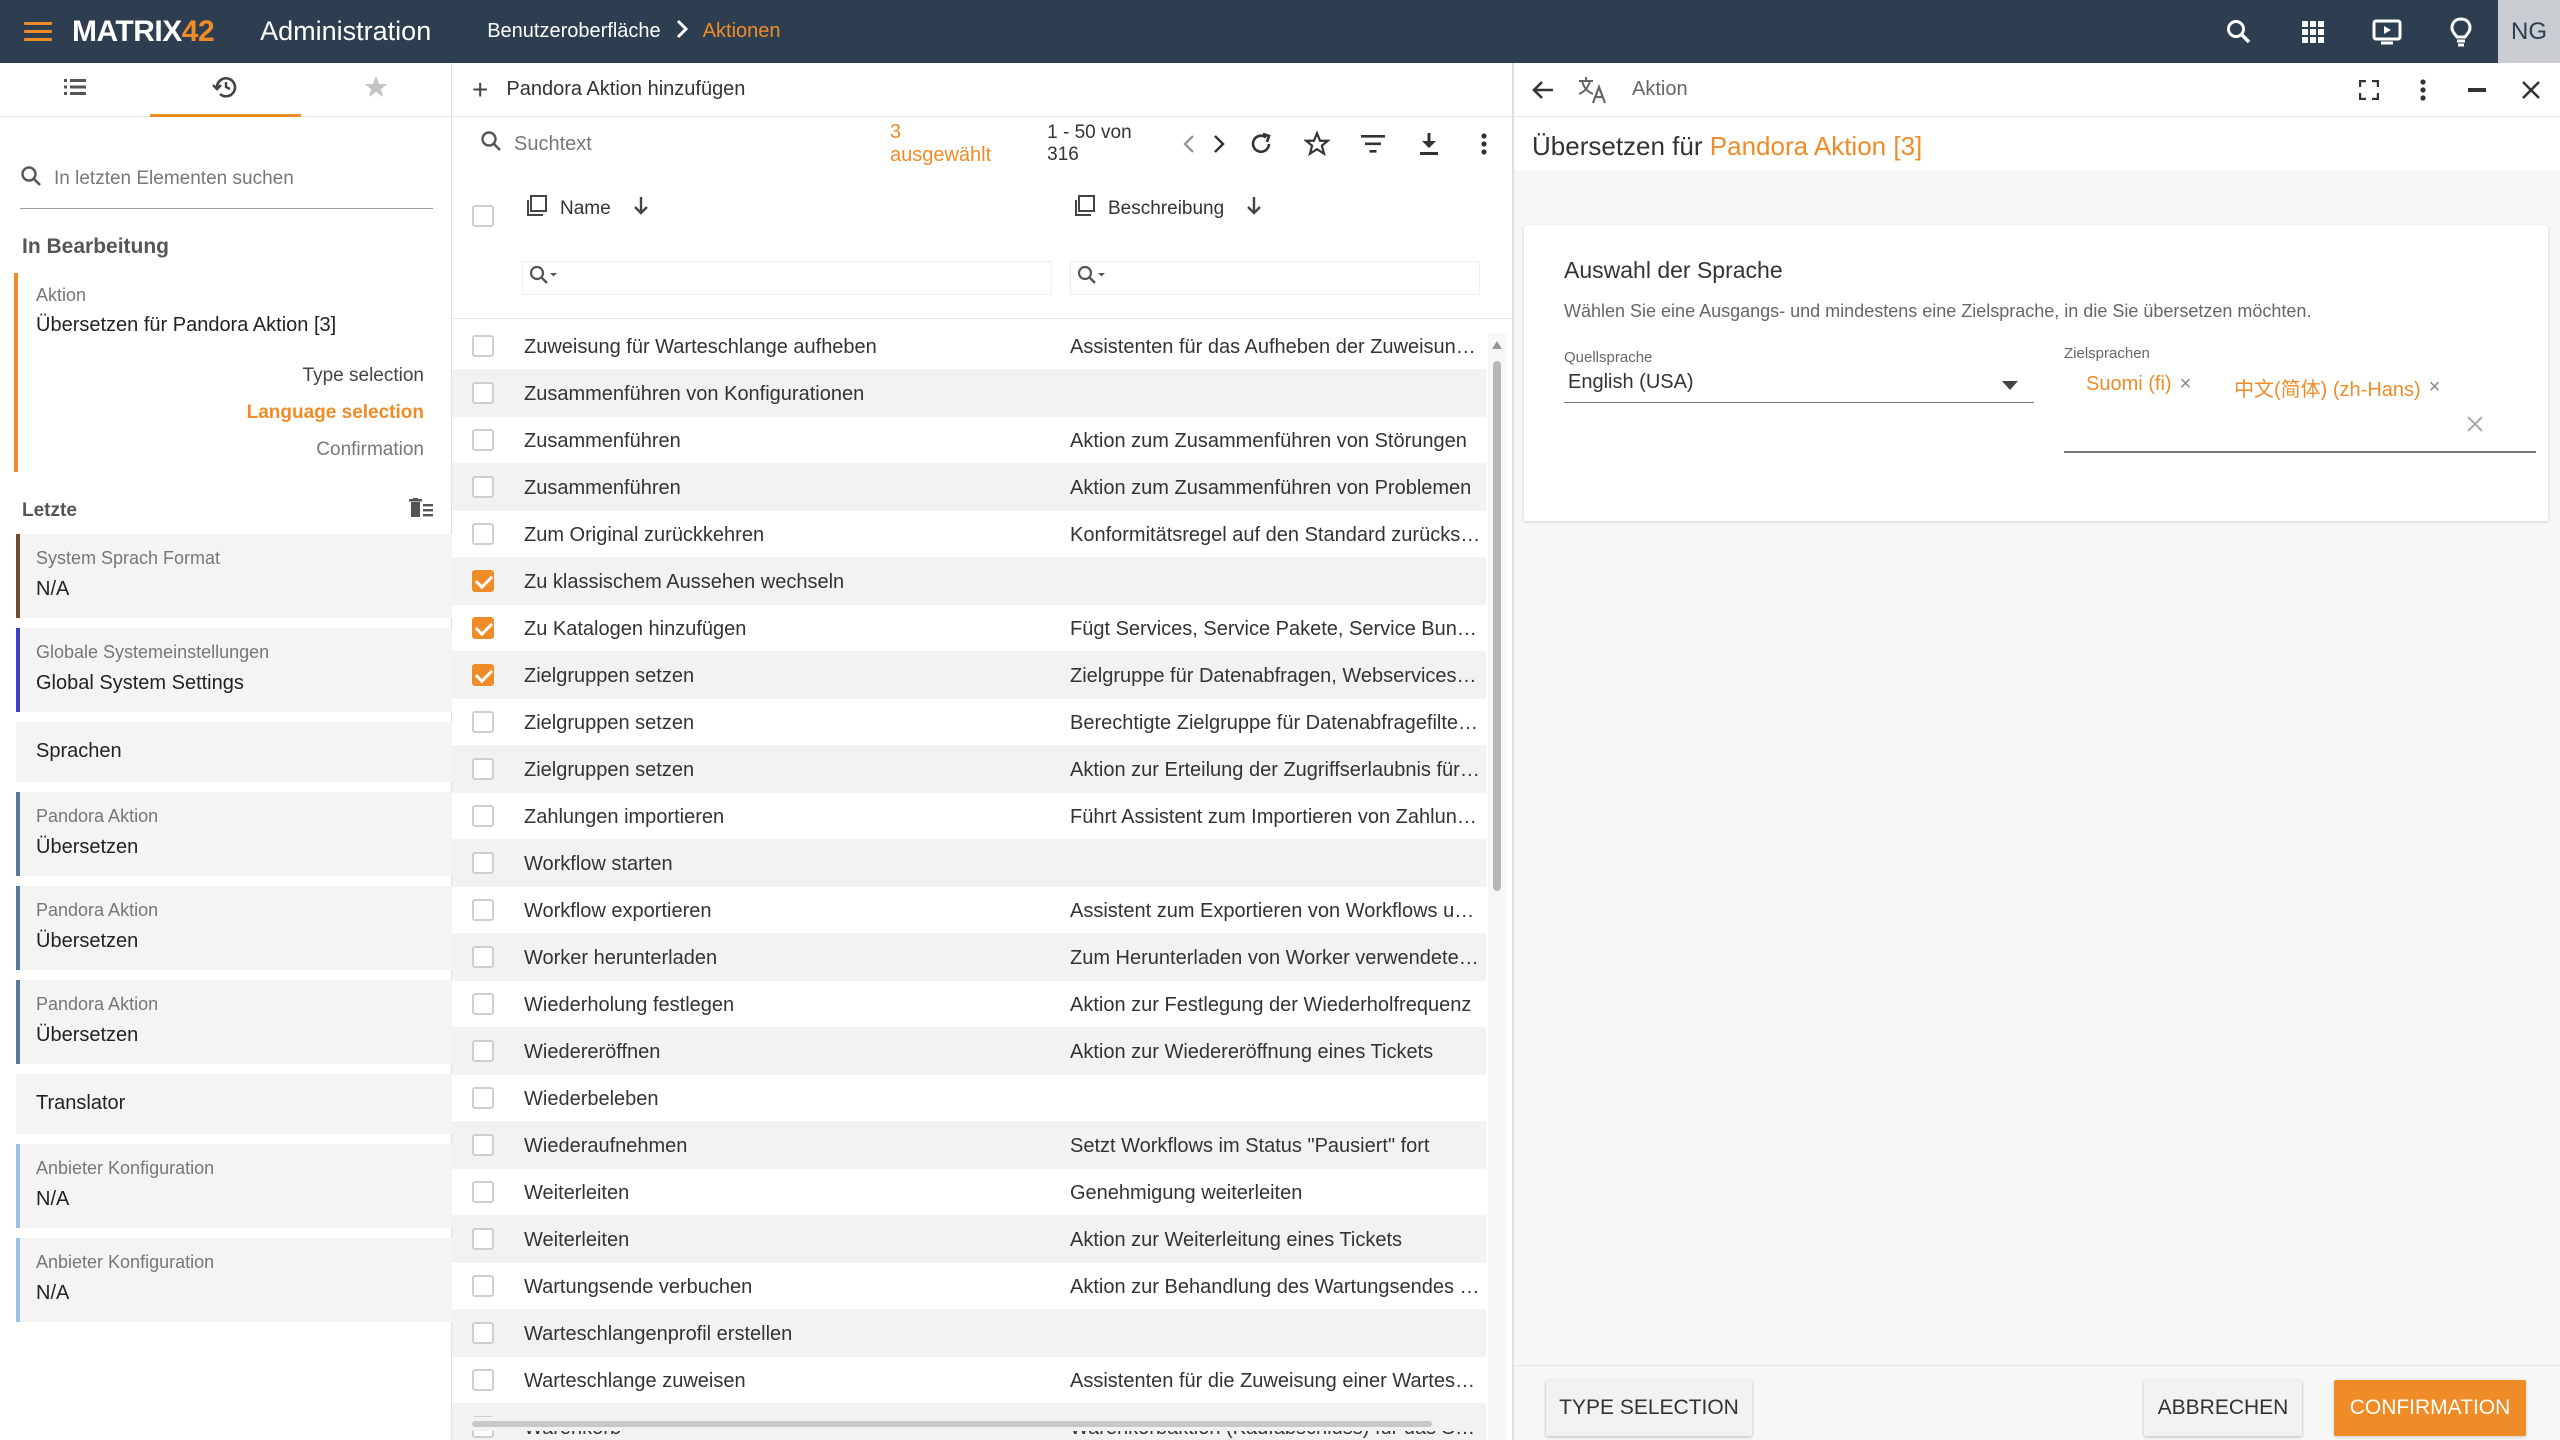 This screenshot has width=2560, height=1440. Describe the element at coordinates (1649, 1408) in the screenshot. I see `type-selection-button: TYPE SELECTION` at that location.